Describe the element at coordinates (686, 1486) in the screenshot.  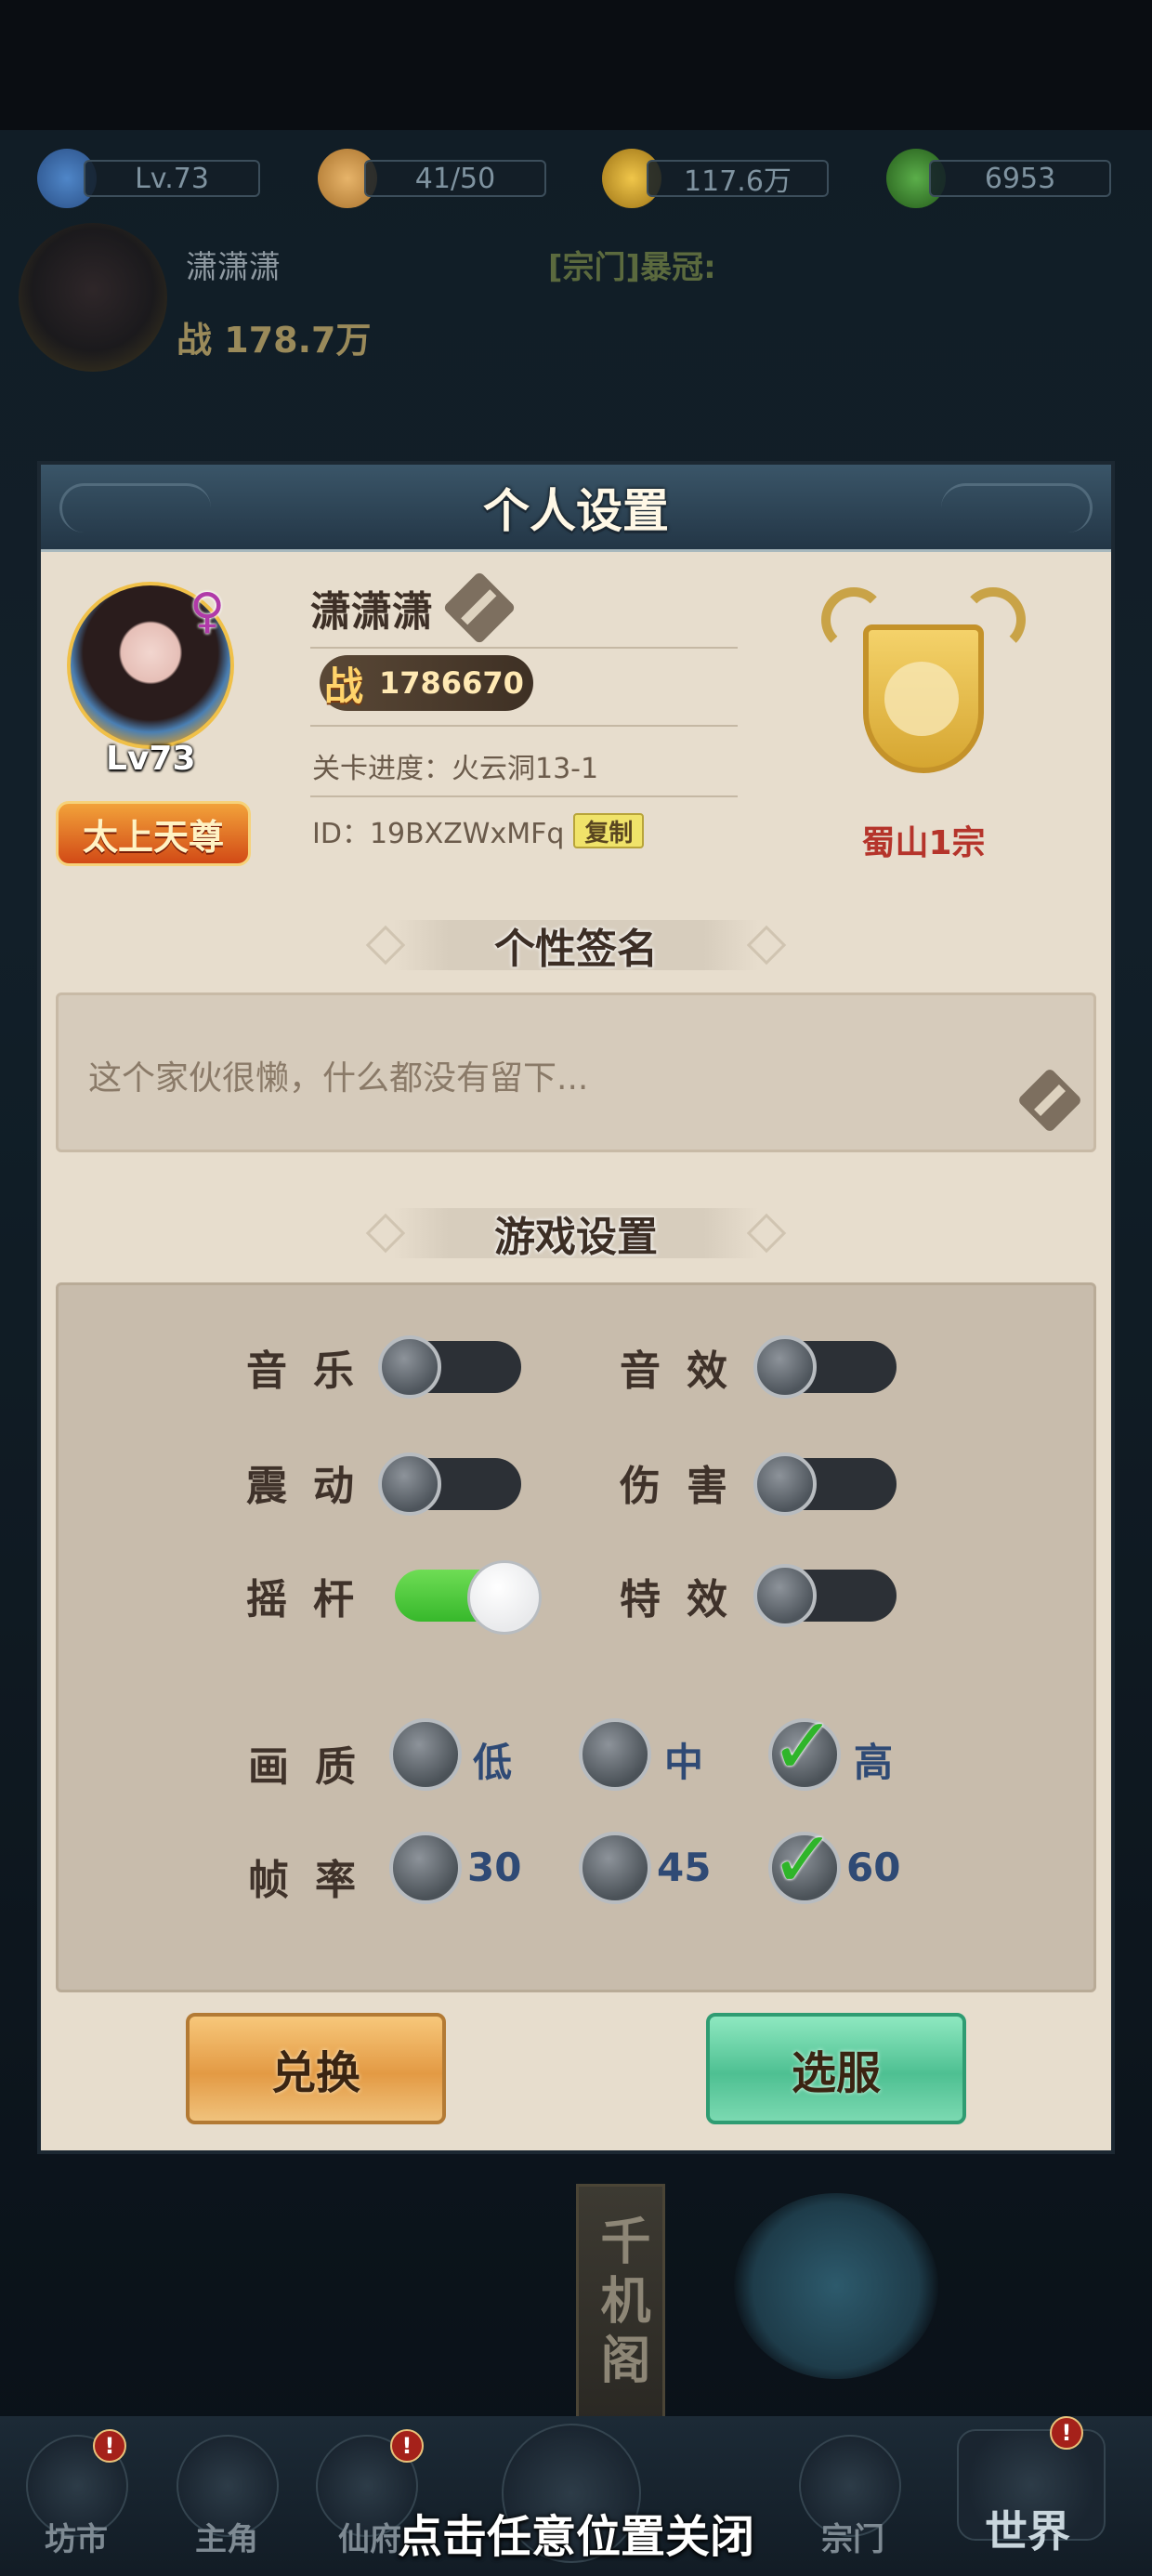
I see `damage-label: 伤害` at that location.